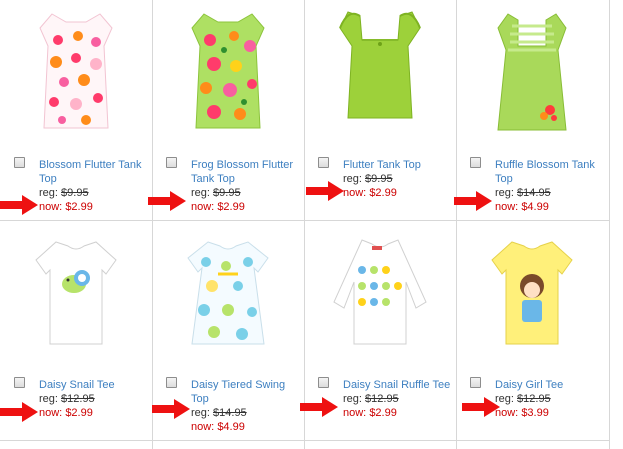  I want to click on product-card: Flutter Tank Top reg: $9.95 now: $2.99, so click(380, 110).